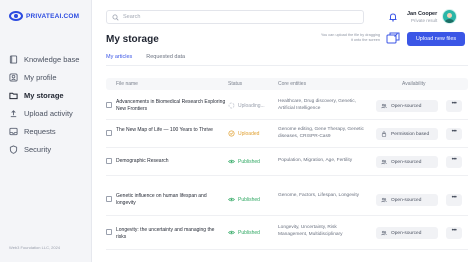 This screenshot has height=262, width=474. What do you see at coordinates (165, 59) in the screenshot?
I see `tab-requested-data: Requested data` at bounding box center [165, 59].